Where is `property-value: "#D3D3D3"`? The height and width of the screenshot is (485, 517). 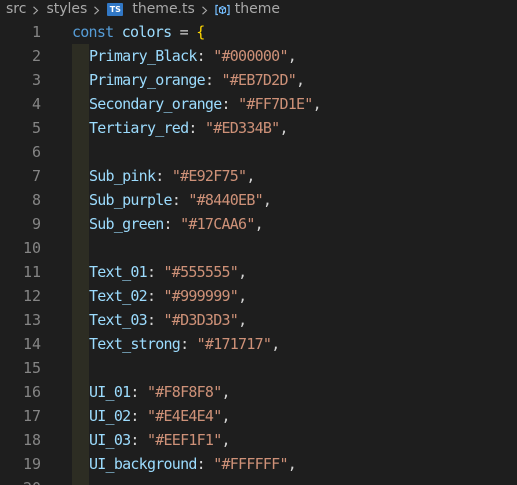 property-value: "#D3D3D3" is located at coordinates (201, 320).